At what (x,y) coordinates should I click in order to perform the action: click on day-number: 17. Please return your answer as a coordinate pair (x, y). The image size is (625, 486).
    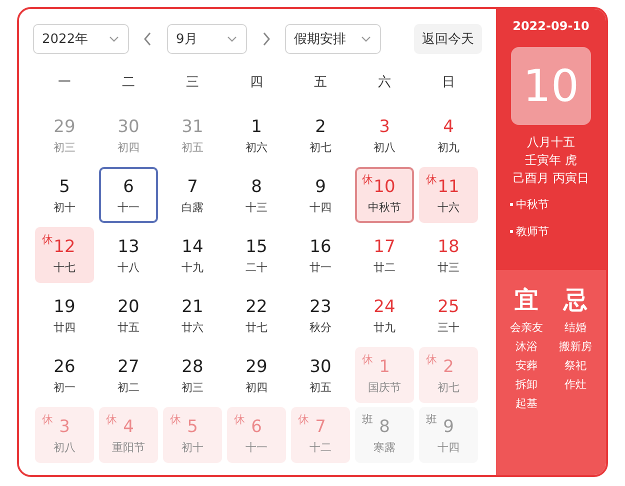
    Looking at the image, I should click on (385, 247).